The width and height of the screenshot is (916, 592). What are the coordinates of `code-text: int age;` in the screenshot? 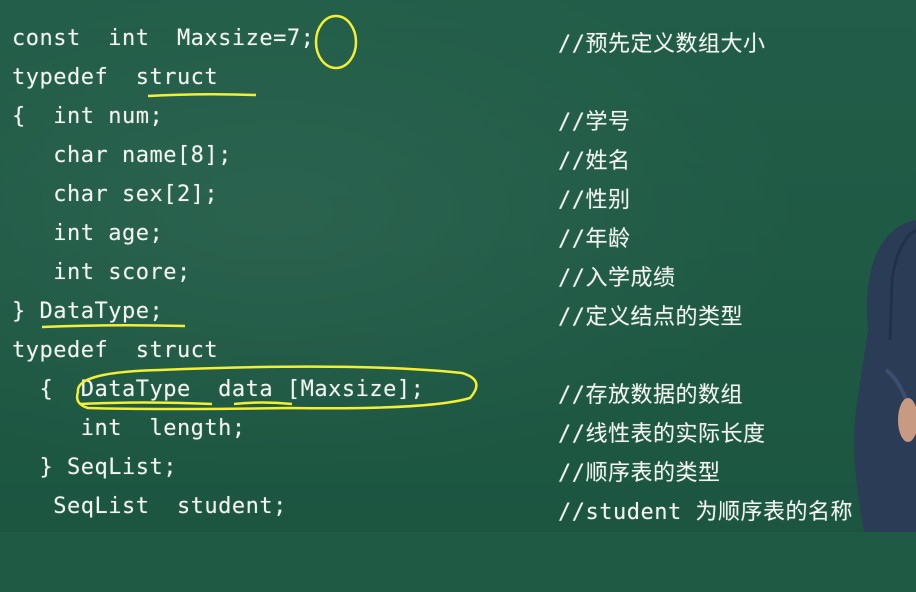 It's located at (88, 233).